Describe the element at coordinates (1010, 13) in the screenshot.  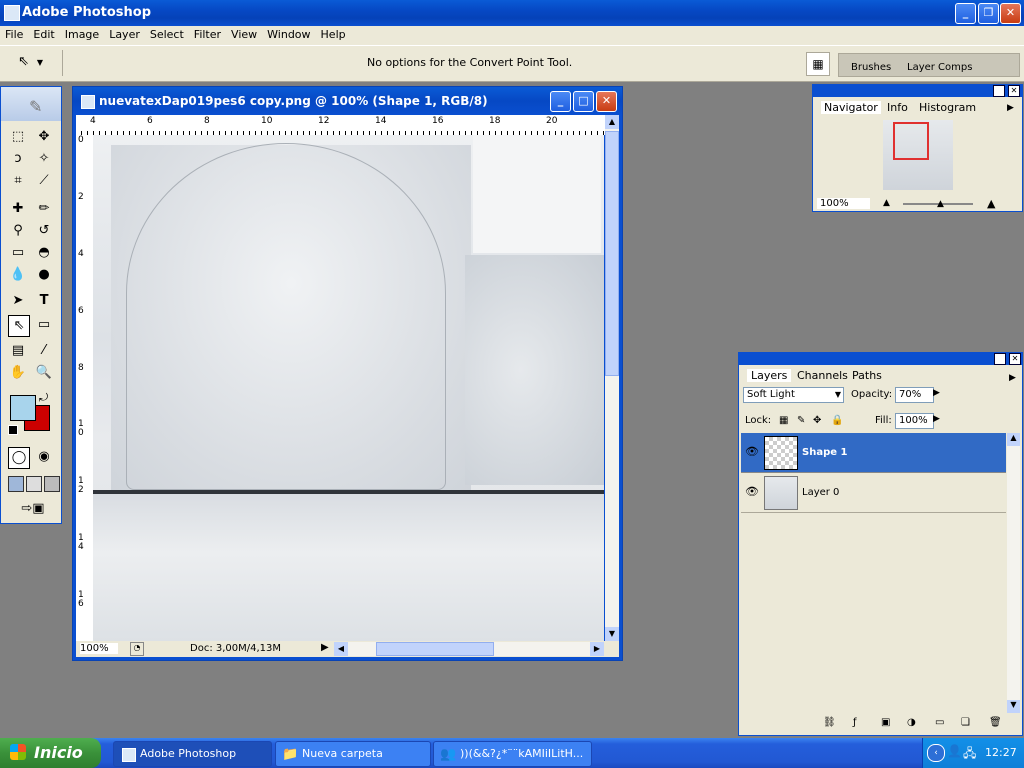
I see `close-button: ✕` at that location.